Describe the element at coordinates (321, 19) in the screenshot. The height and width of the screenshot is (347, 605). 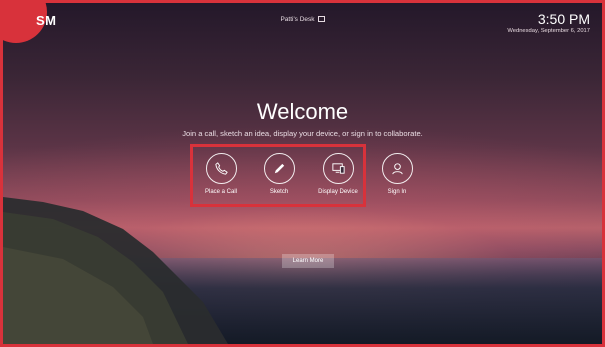
I see `screen-icon` at that location.